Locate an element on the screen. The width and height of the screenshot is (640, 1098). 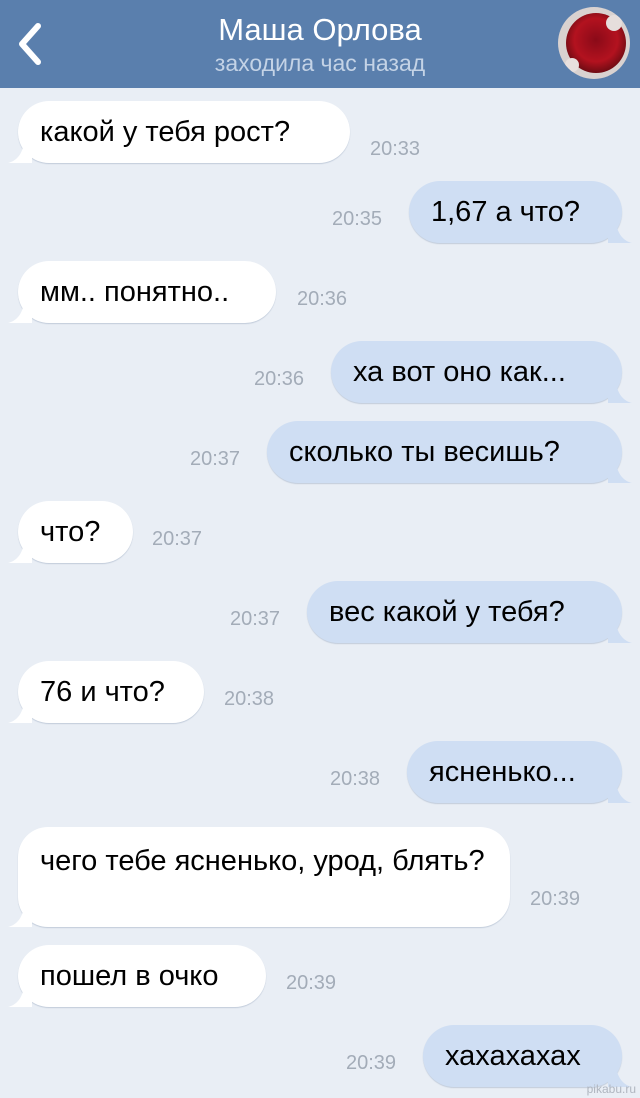
message-text: что? is located at coordinates (70, 532).